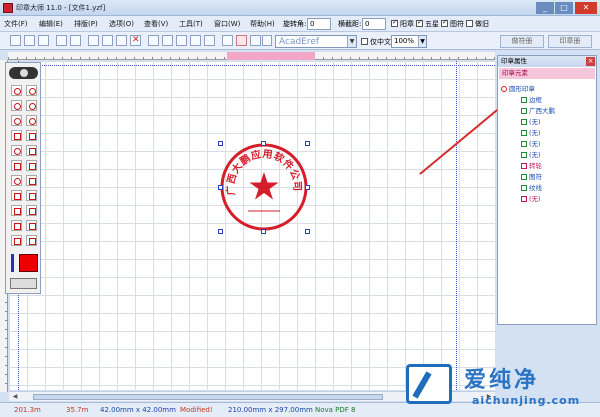 The image size is (600, 417). What do you see at coordinates (531, 187) in the screenshot?
I see `tree-node: 纹线` at bounding box center [531, 187].